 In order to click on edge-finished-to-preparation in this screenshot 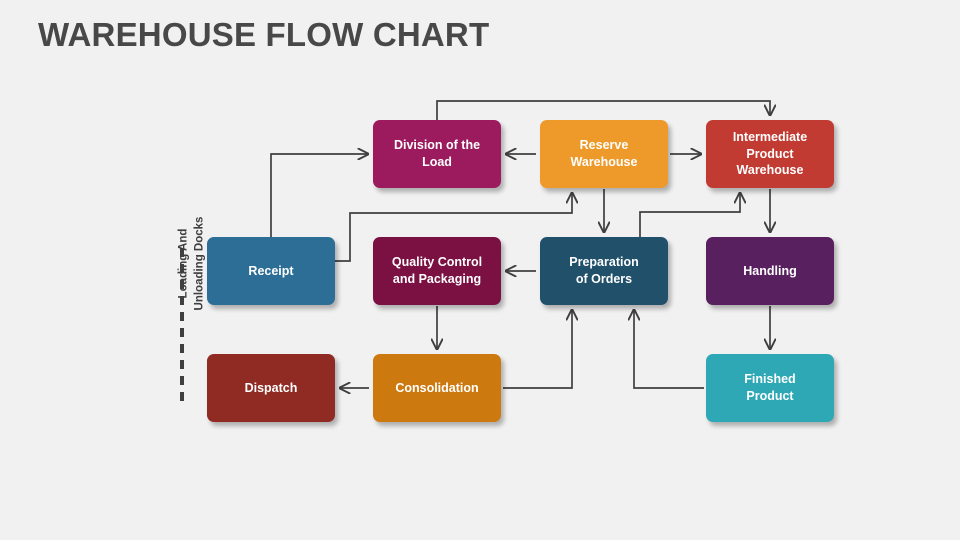, I will do `click(669, 349)`.